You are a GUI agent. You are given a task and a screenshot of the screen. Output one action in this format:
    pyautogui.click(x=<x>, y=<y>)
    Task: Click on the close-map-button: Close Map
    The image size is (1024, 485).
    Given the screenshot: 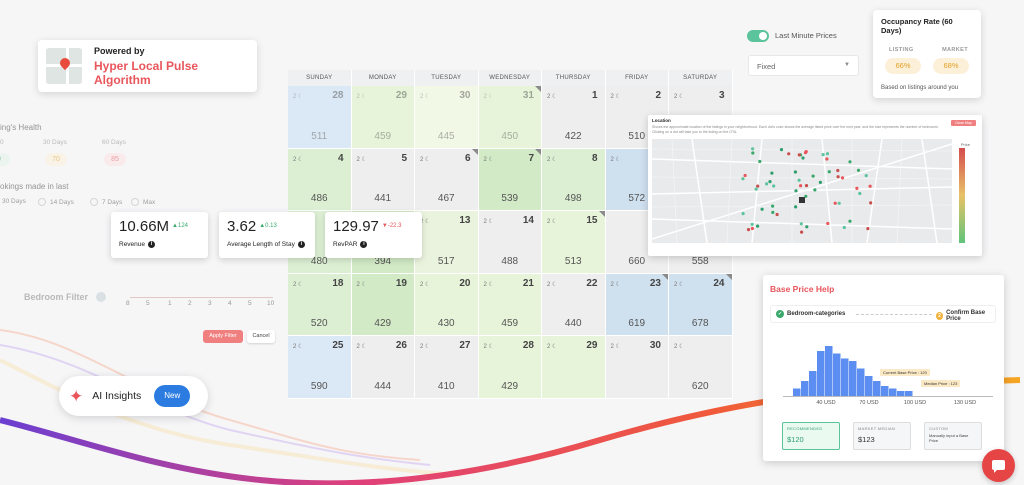 What is the action you would take?
    pyautogui.click(x=963, y=123)
    